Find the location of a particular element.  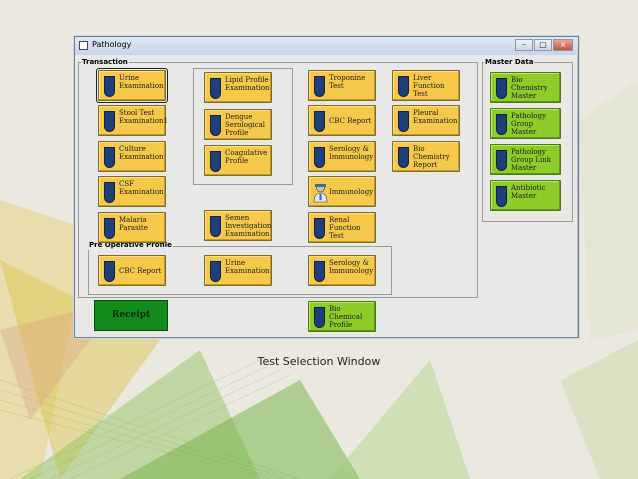

window-edge is located at coordinates (577, 196).